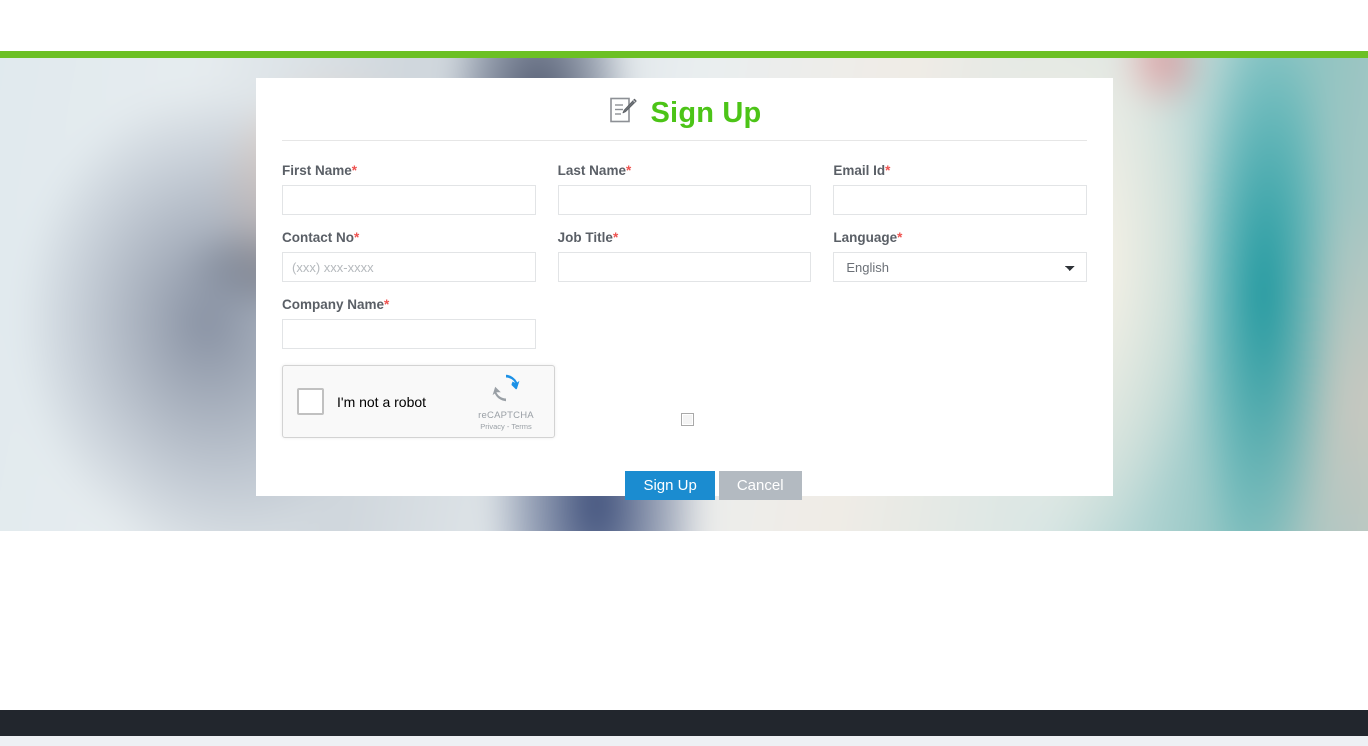 The image size is (1368, 746). What do you see at coordinates (320, 170) in the screenshot?
I see `first-name-label: First Name*` at bounding box center [320, 170].